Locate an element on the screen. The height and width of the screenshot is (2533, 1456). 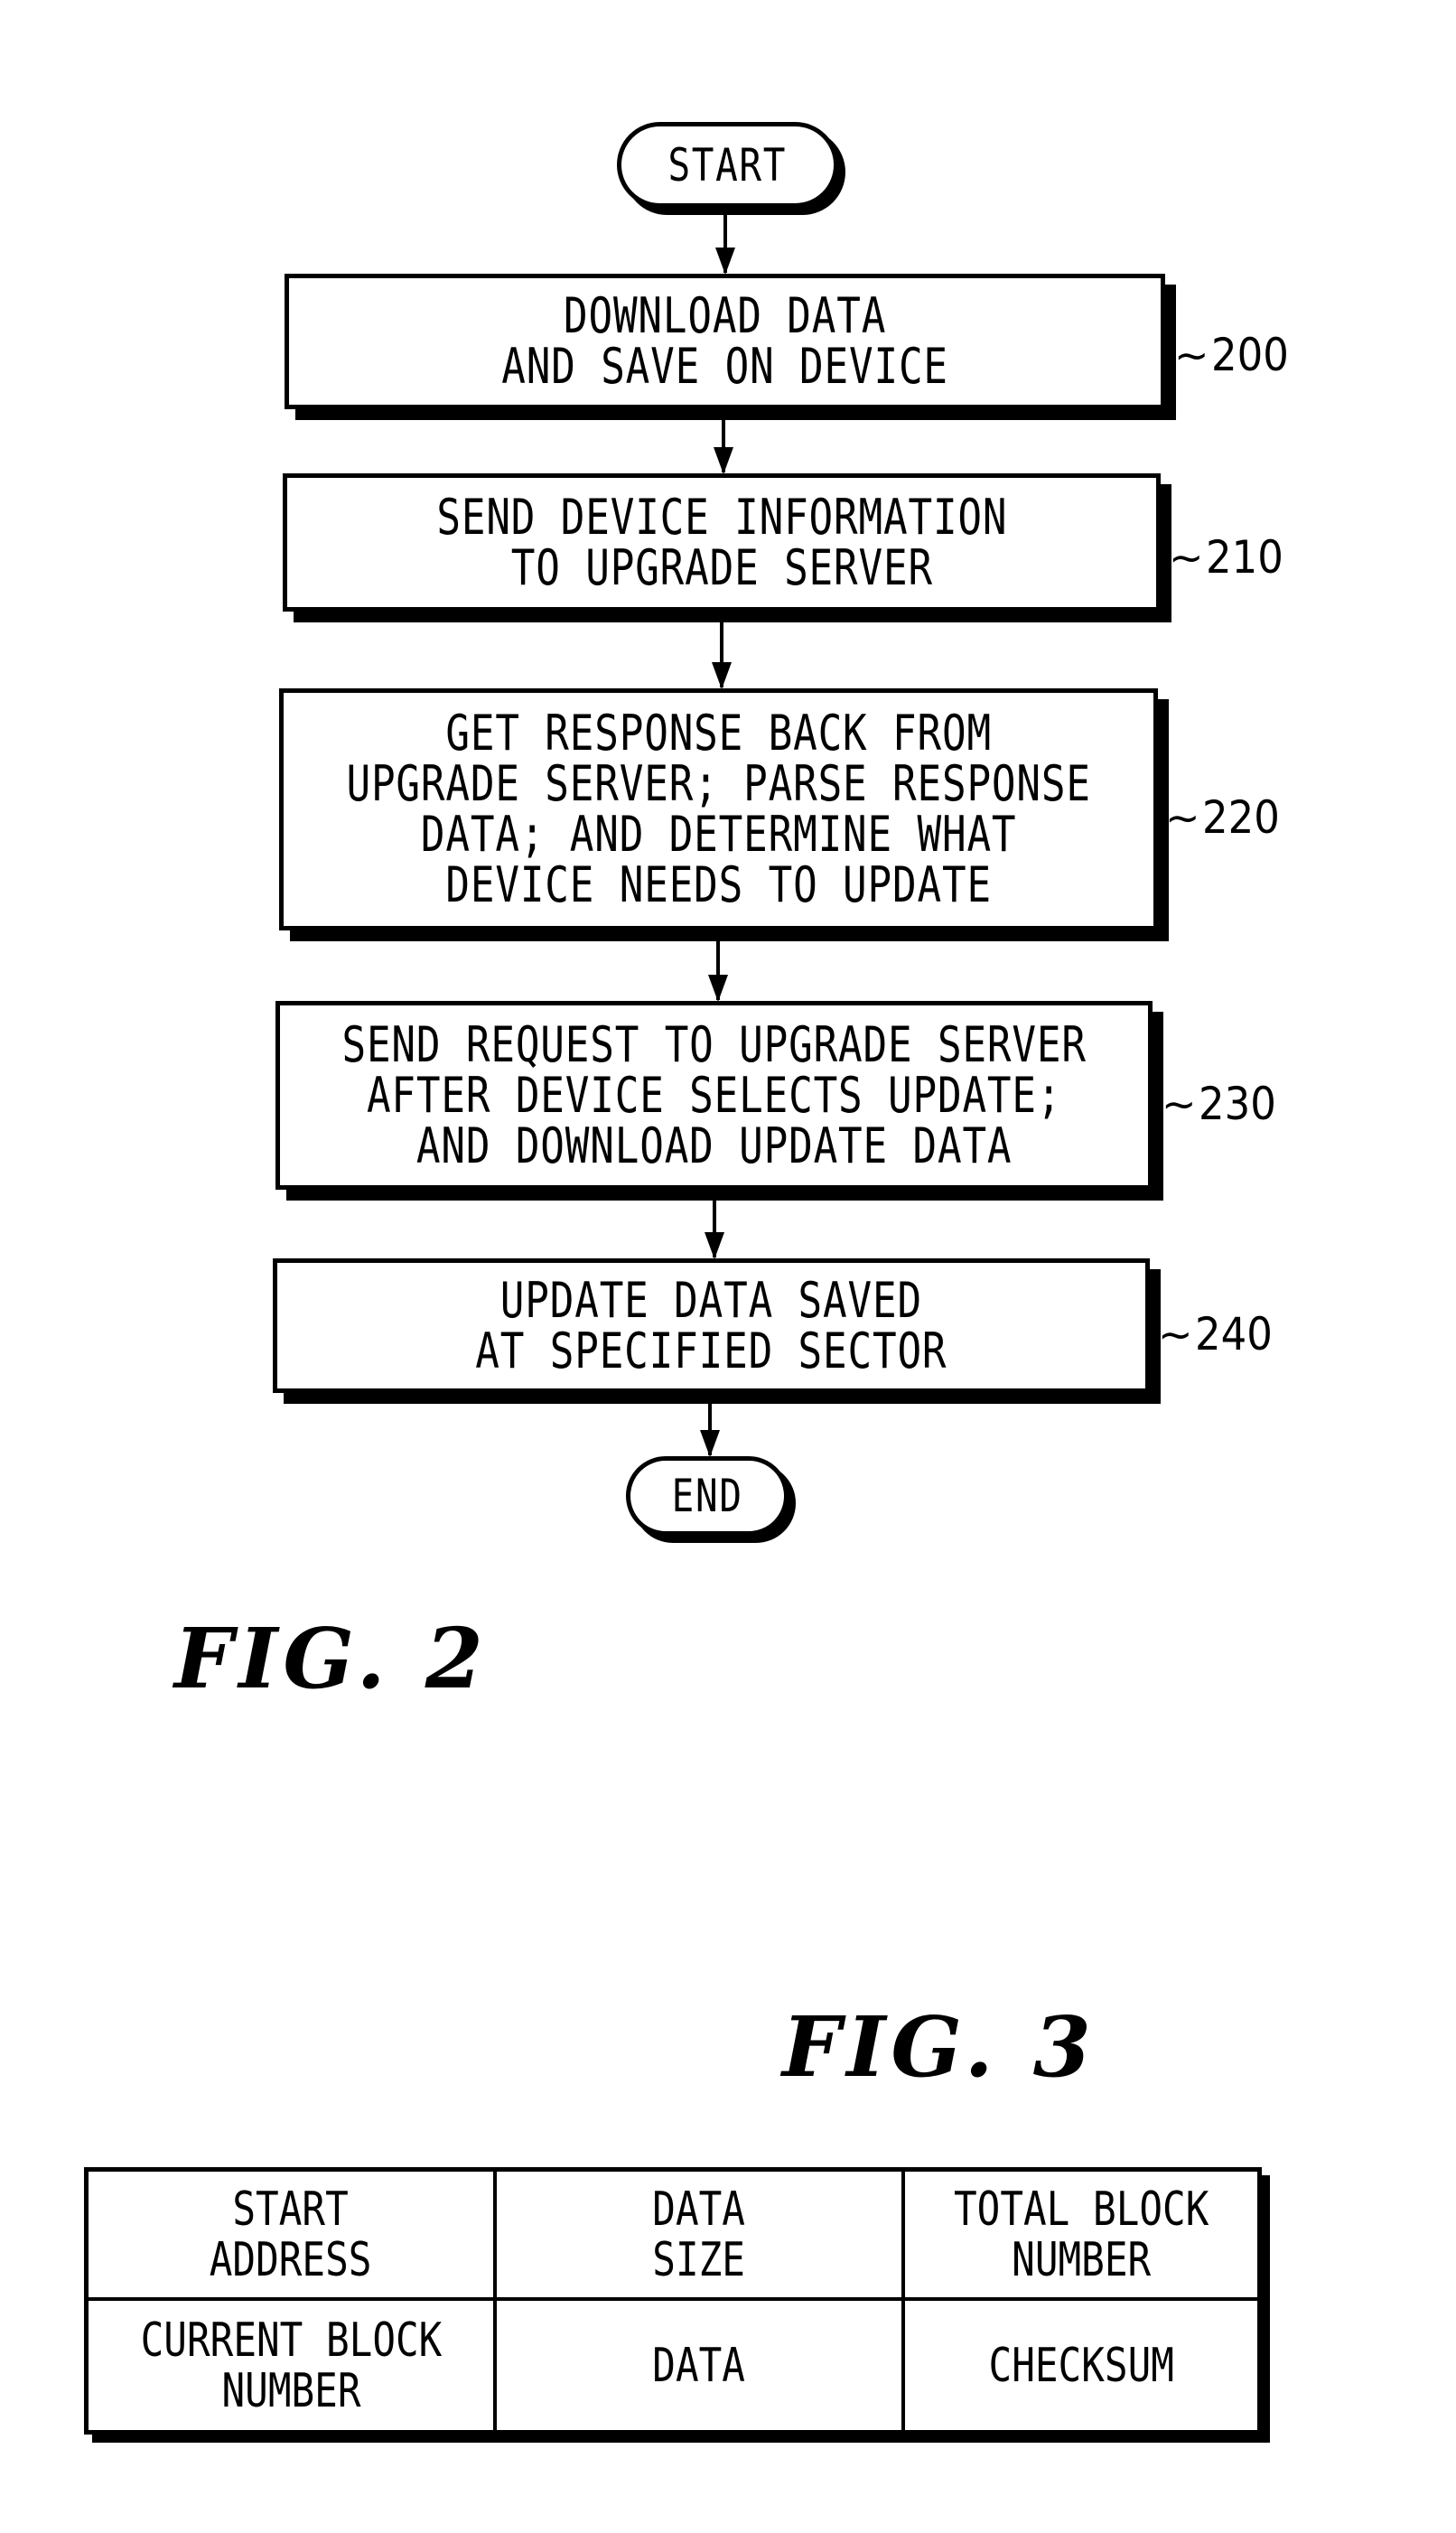
ref-number-210: 210 is located at coordinates (1244, 557).